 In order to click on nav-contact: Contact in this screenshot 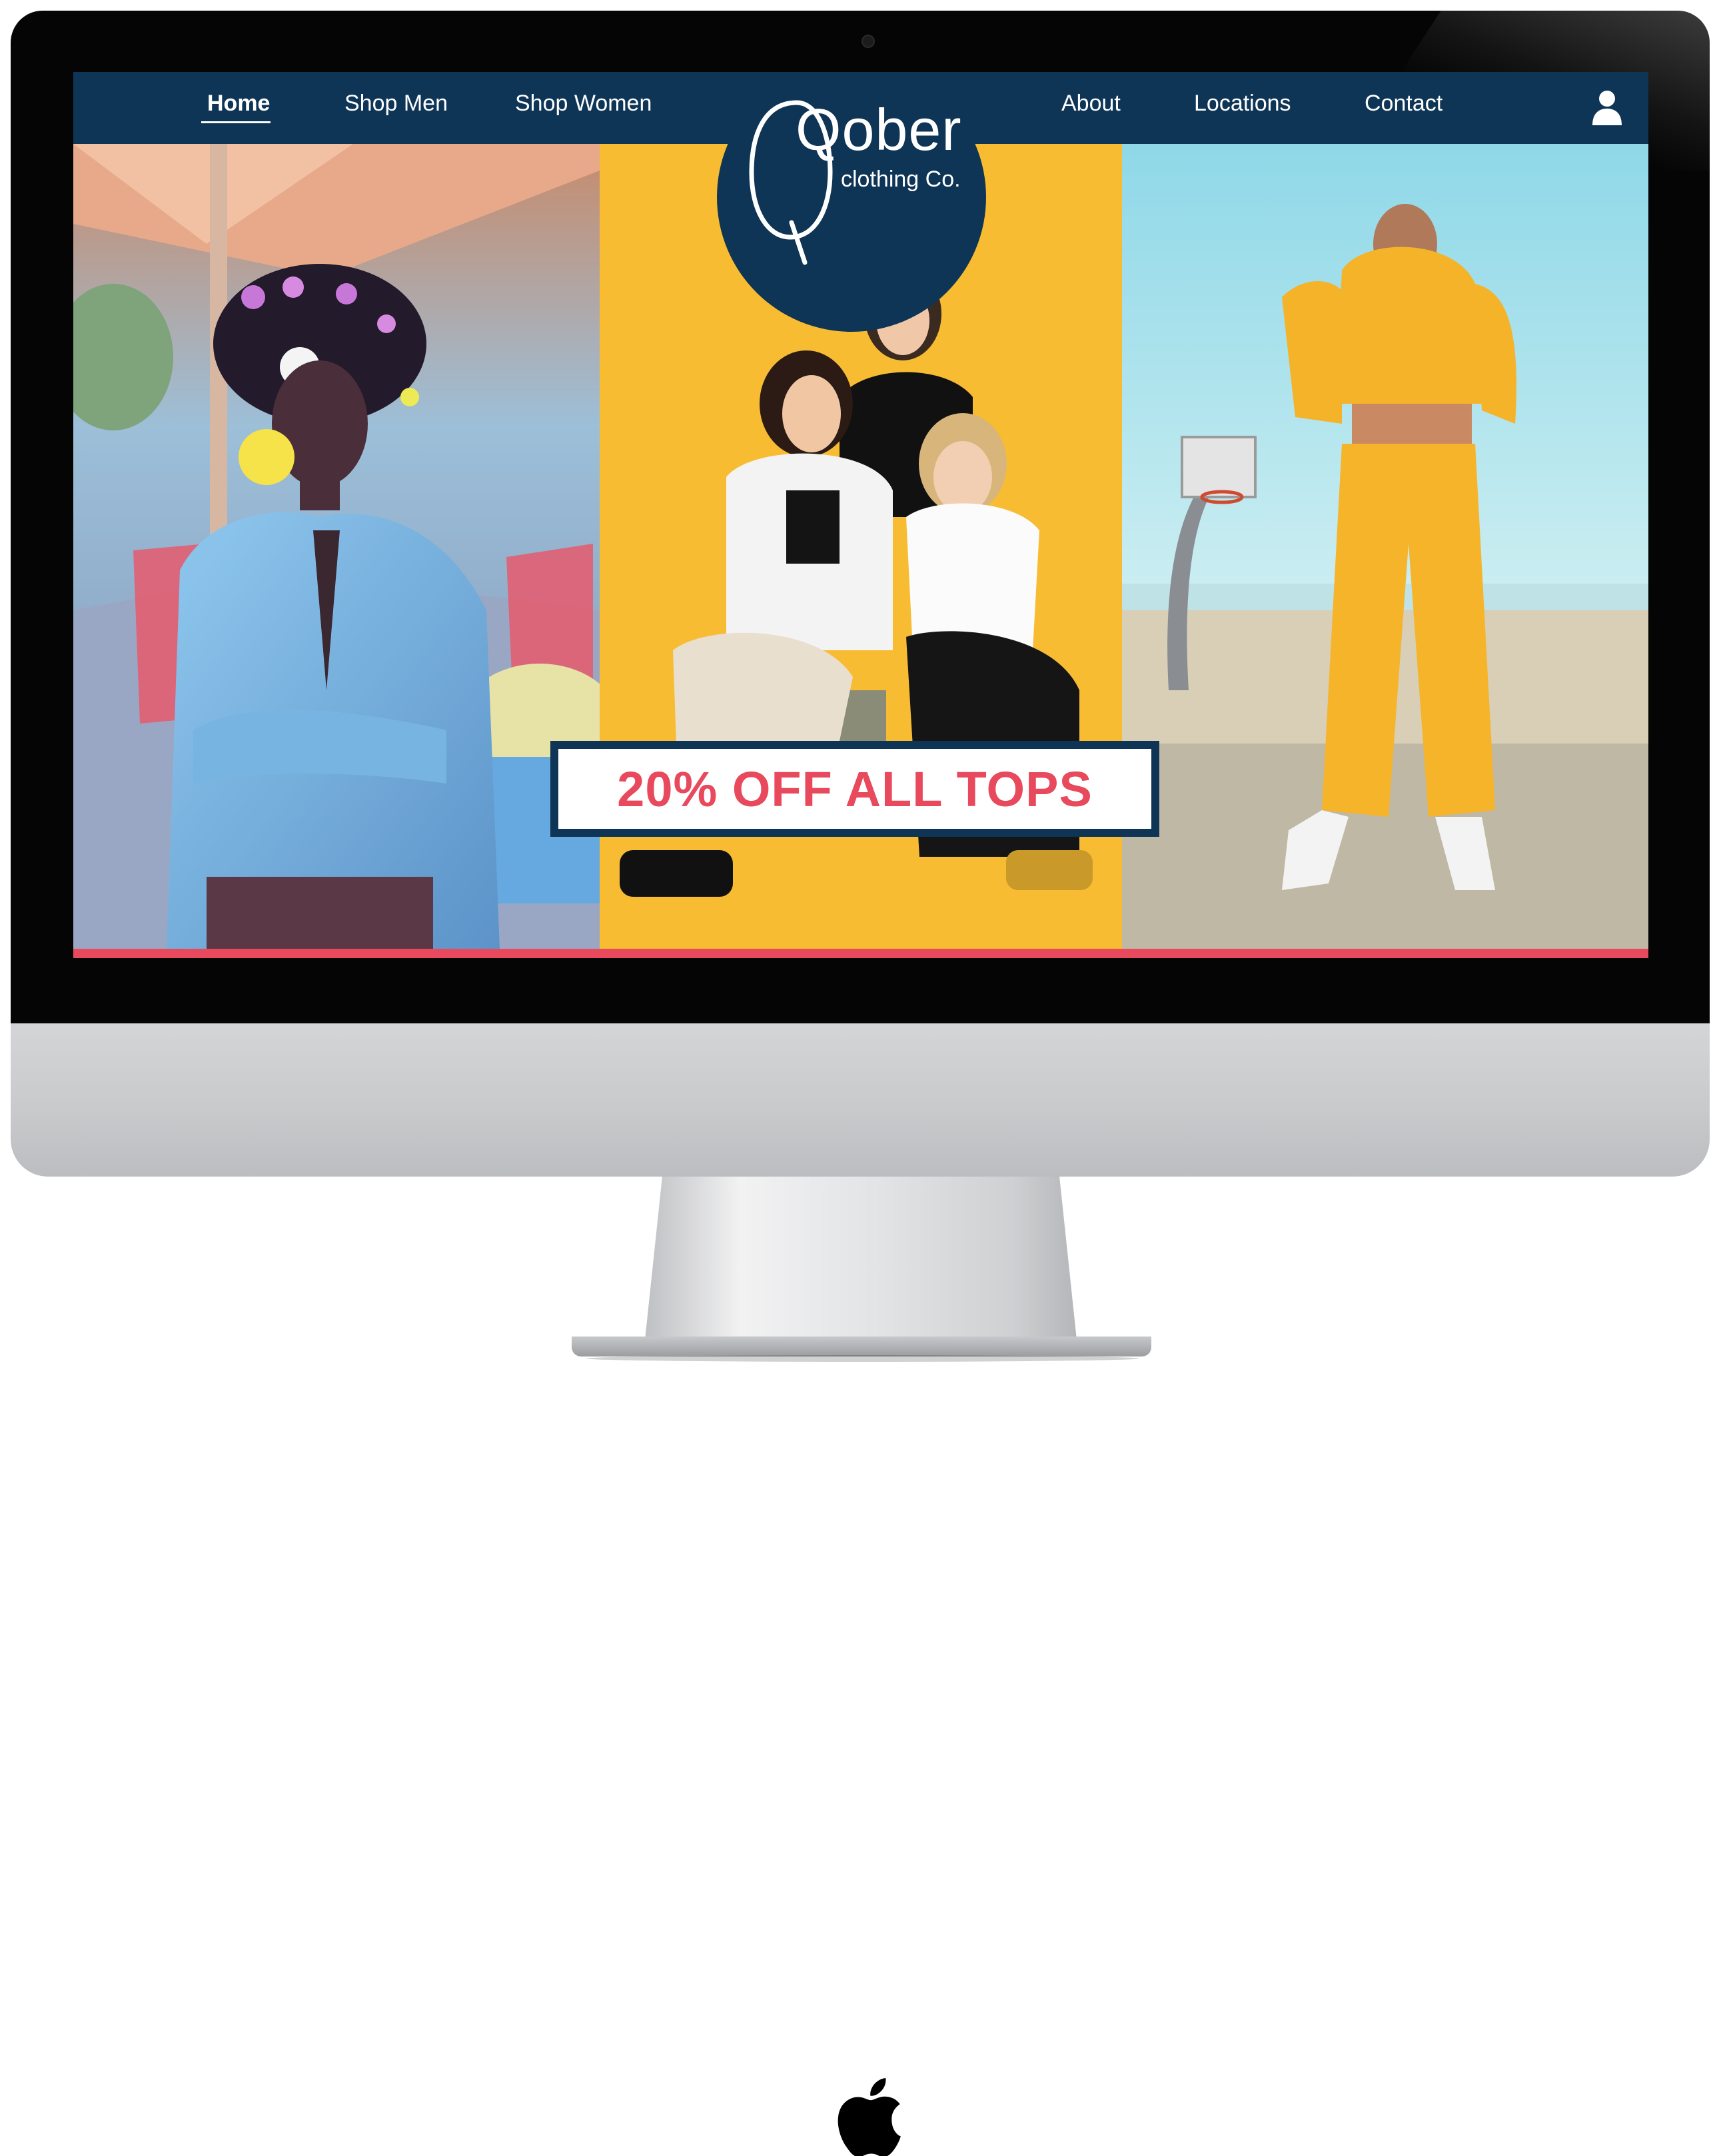, I will do `click(1403, 104)`.